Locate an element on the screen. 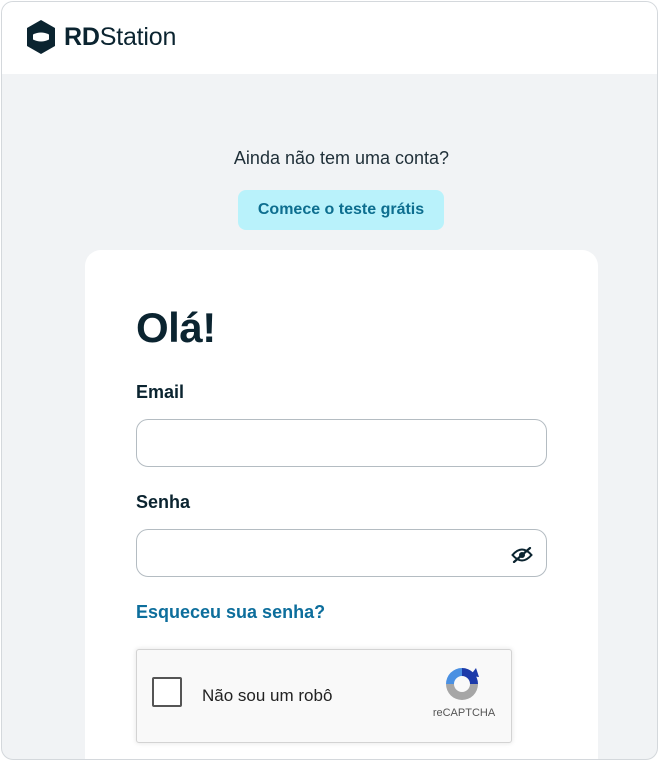  brand-logo: RDStation is located at coordinates (100, 37).